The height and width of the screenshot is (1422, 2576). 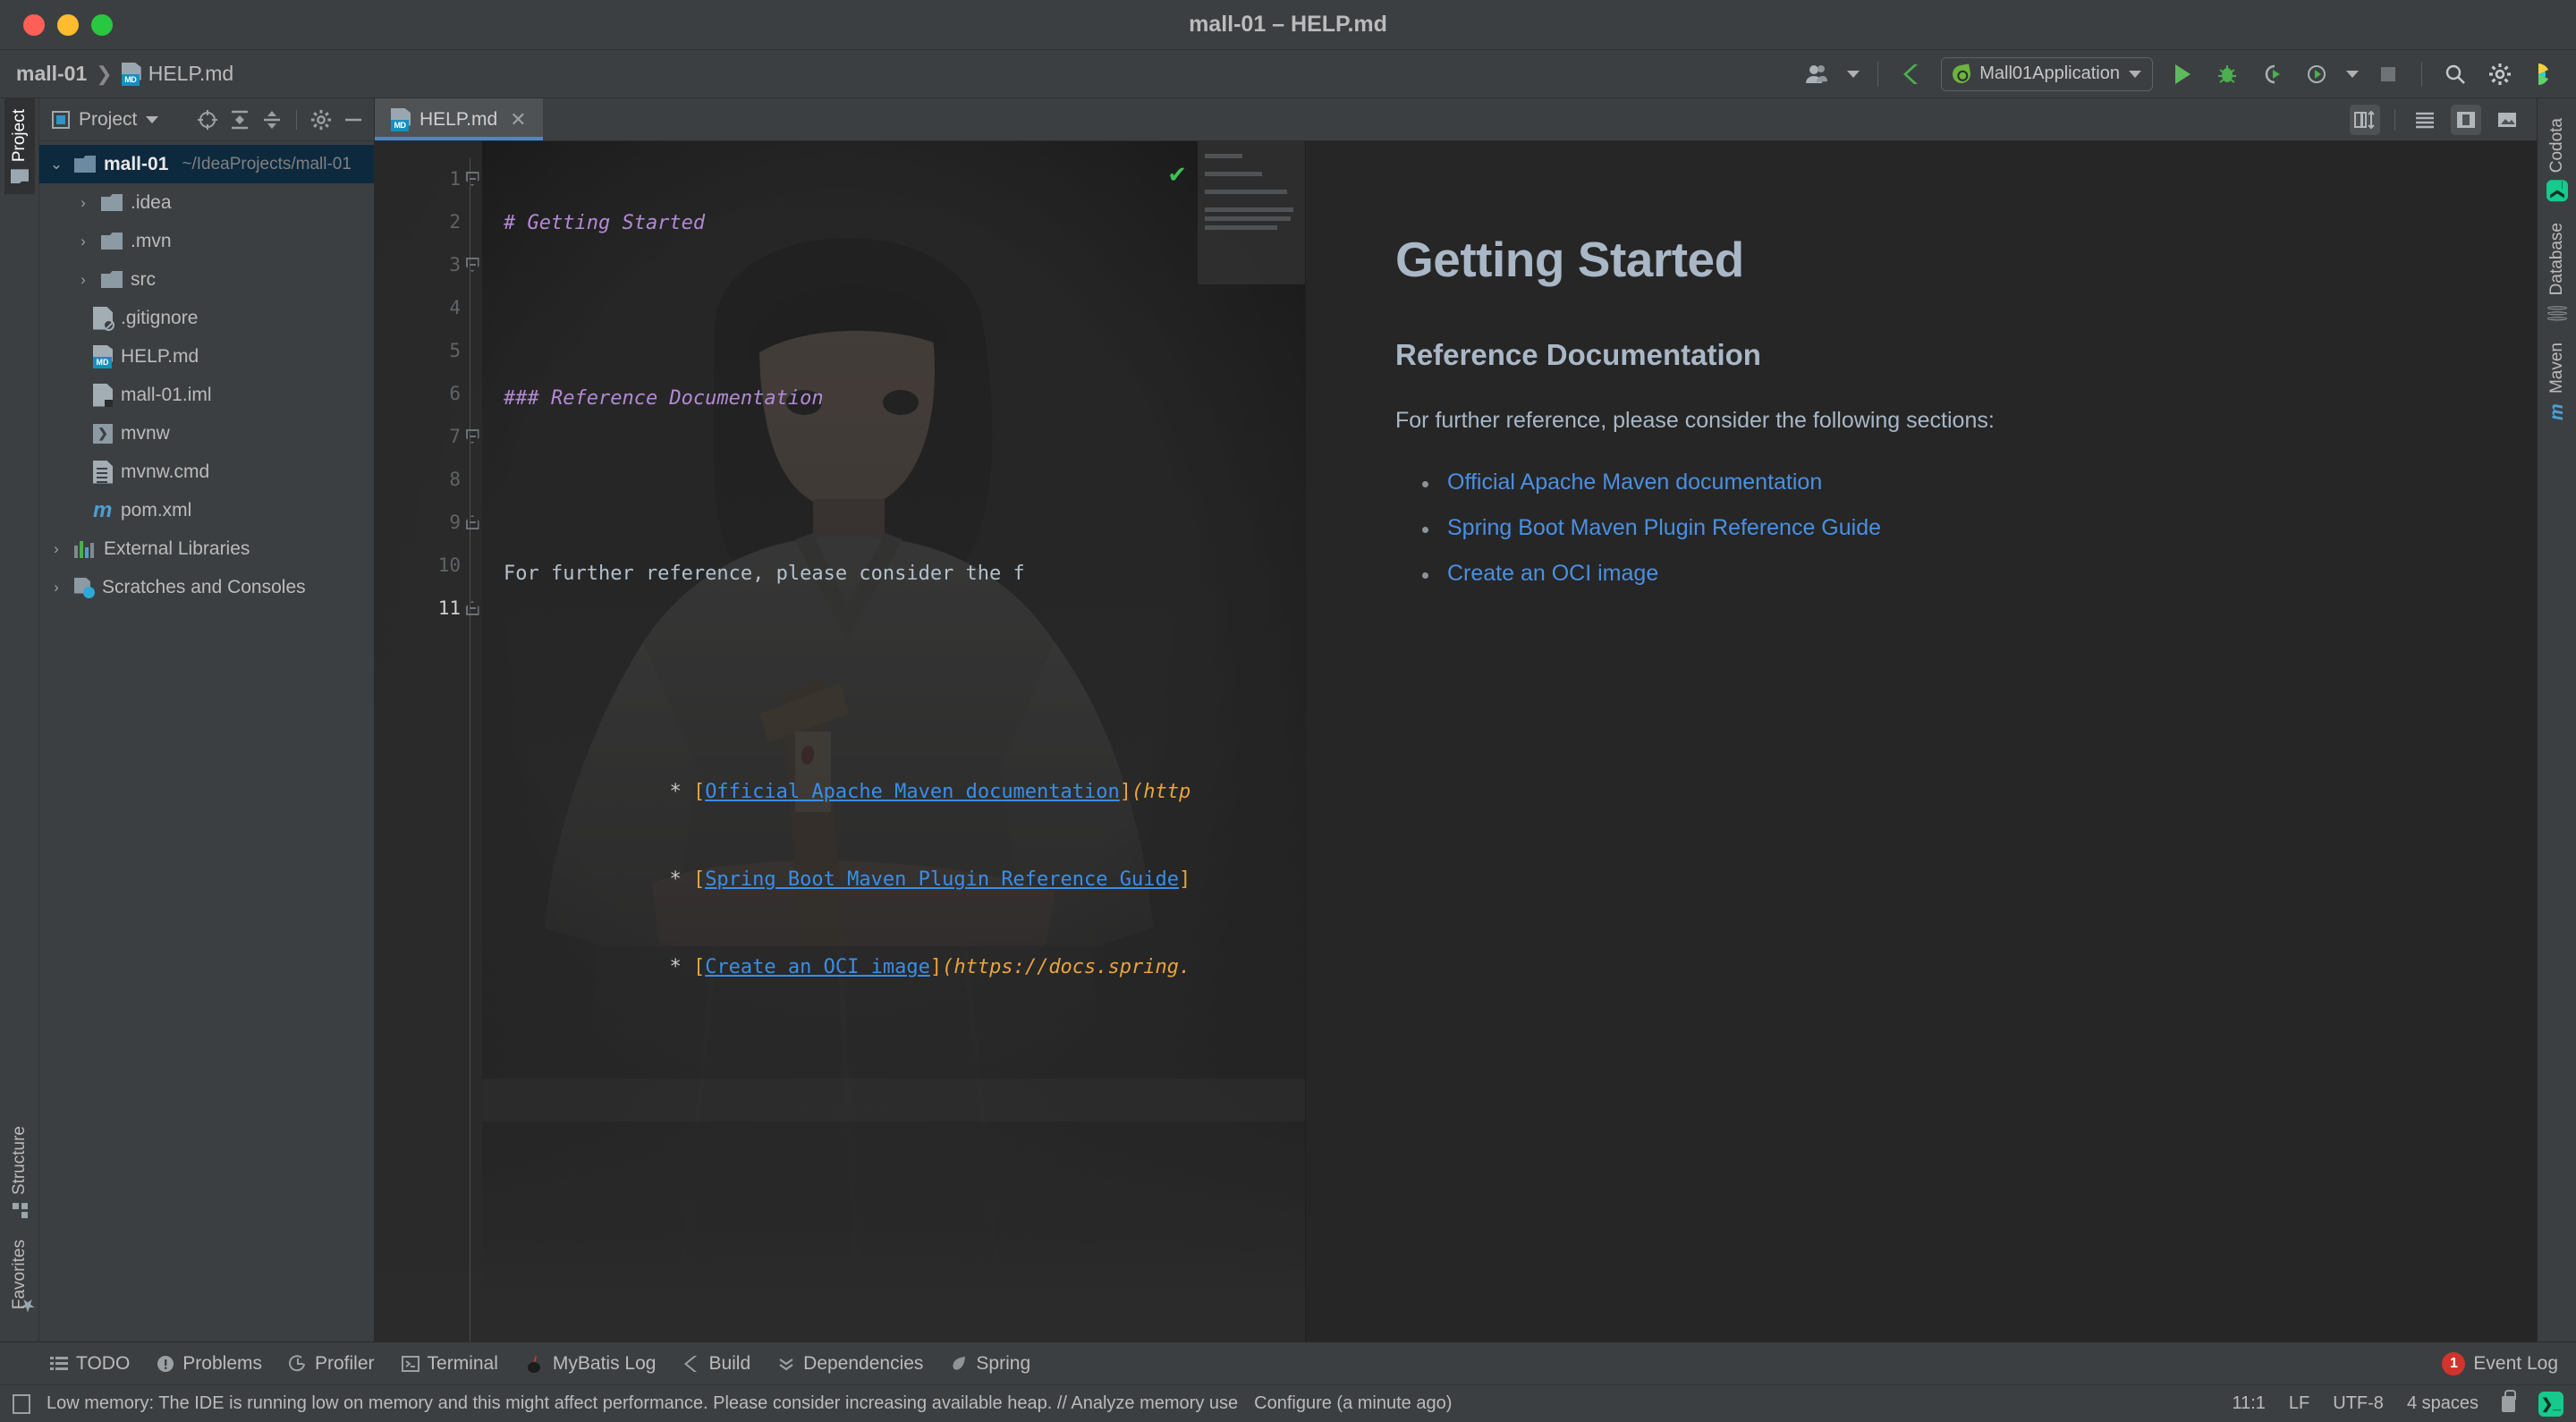 What do you see at coordinates (103, 395) in the screenshot?
I see `iml-file-icon` at bounding box center [103, 395].